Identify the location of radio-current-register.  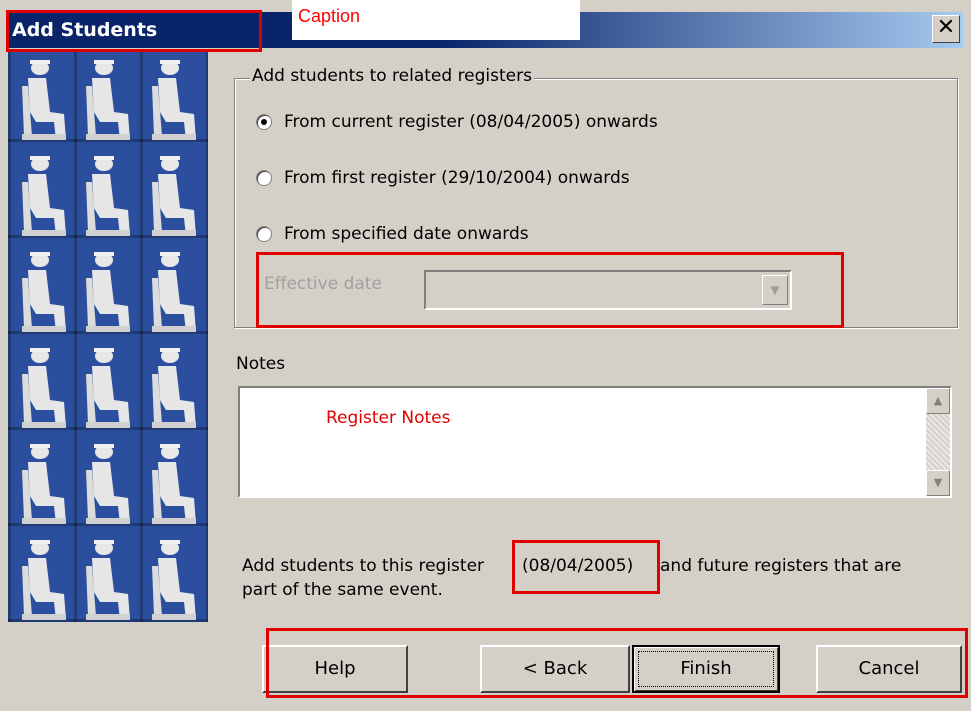
(264, 122).